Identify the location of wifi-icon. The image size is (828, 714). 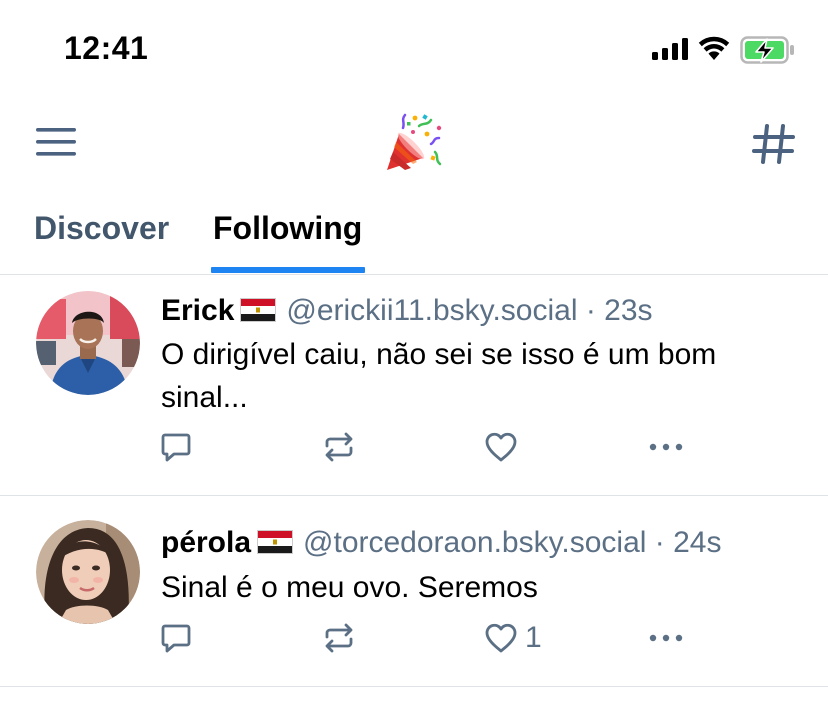
(714, 48).